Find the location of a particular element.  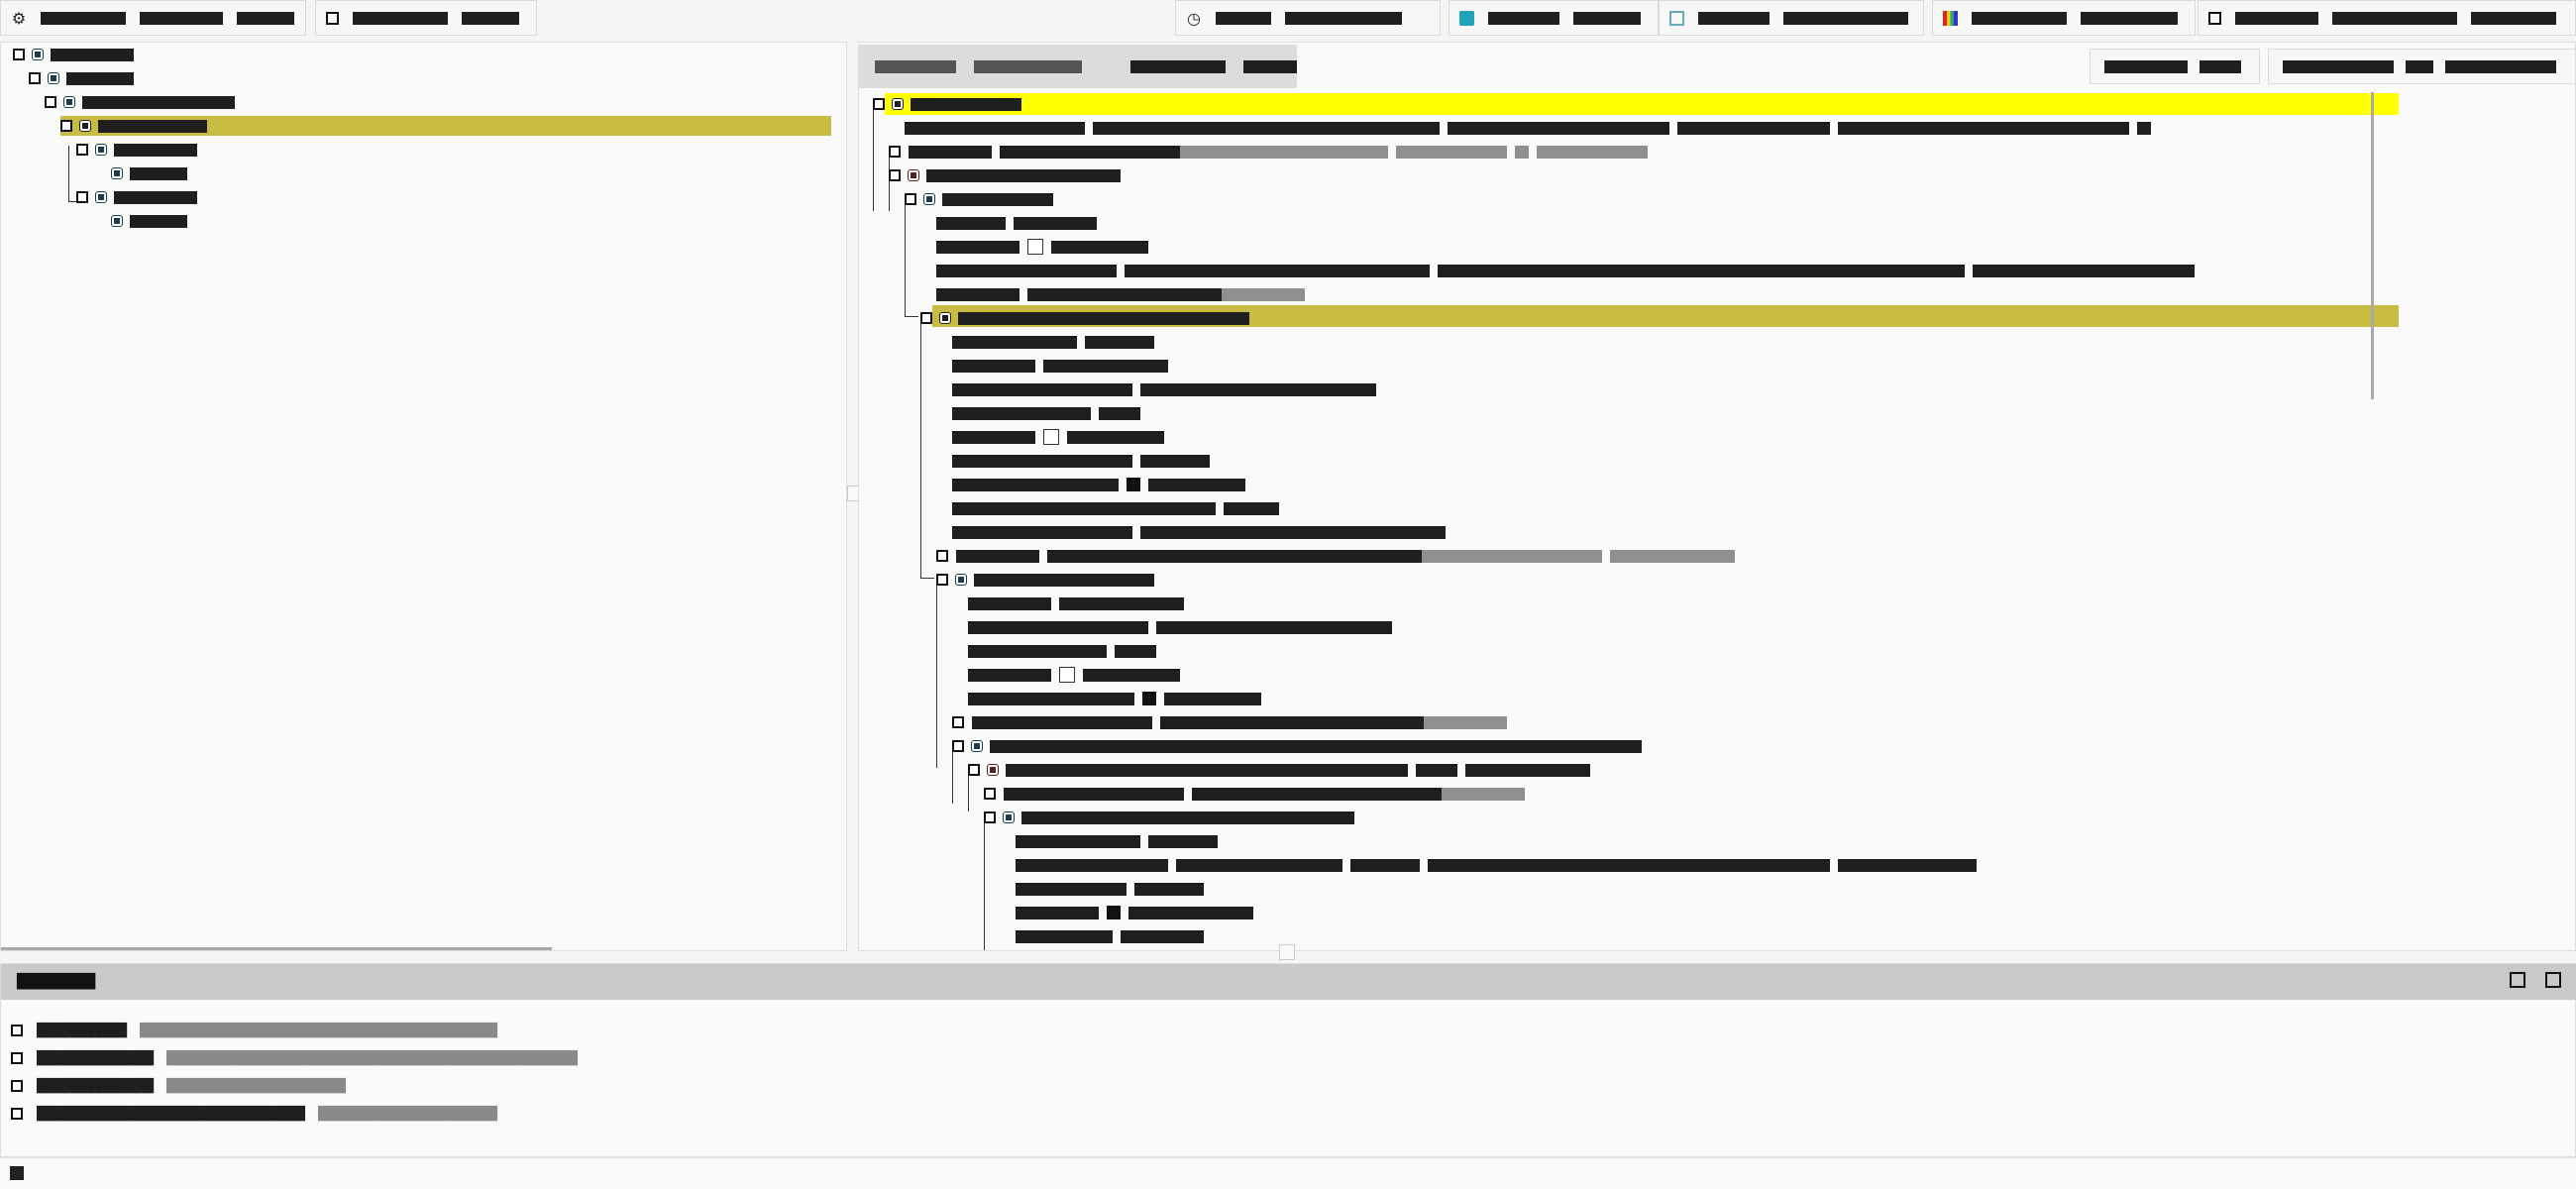

network-icon is located at coordinates (1466, 18).